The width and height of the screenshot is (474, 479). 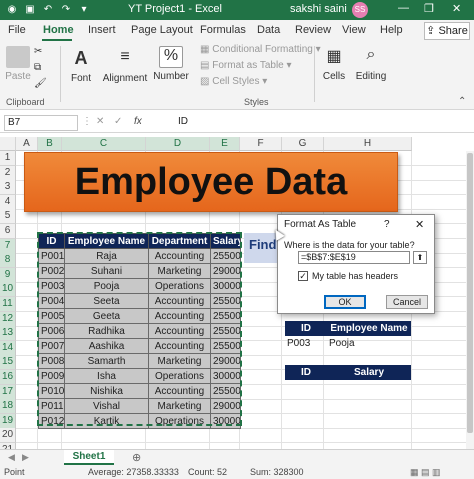 What do you see at coordinates (51, 376) in the screenshot?
I see `table-cell: P009` at bounding box center [51, 376].